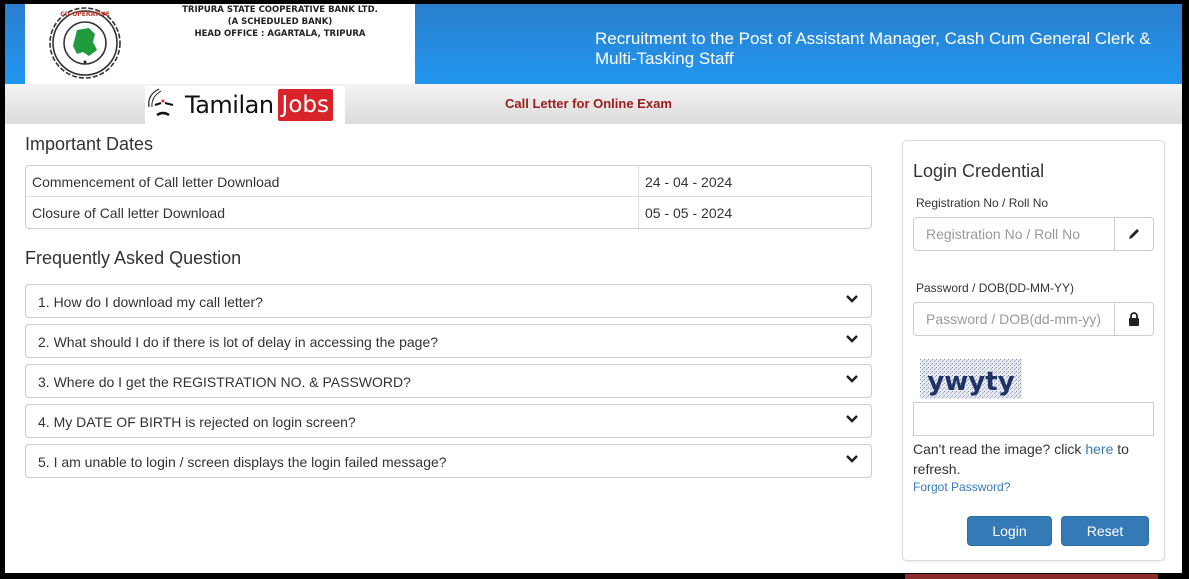 This screenshot has width=1189, height=579. I want to click on date-value: 24 - 04 - 2024, so click(689, 182).